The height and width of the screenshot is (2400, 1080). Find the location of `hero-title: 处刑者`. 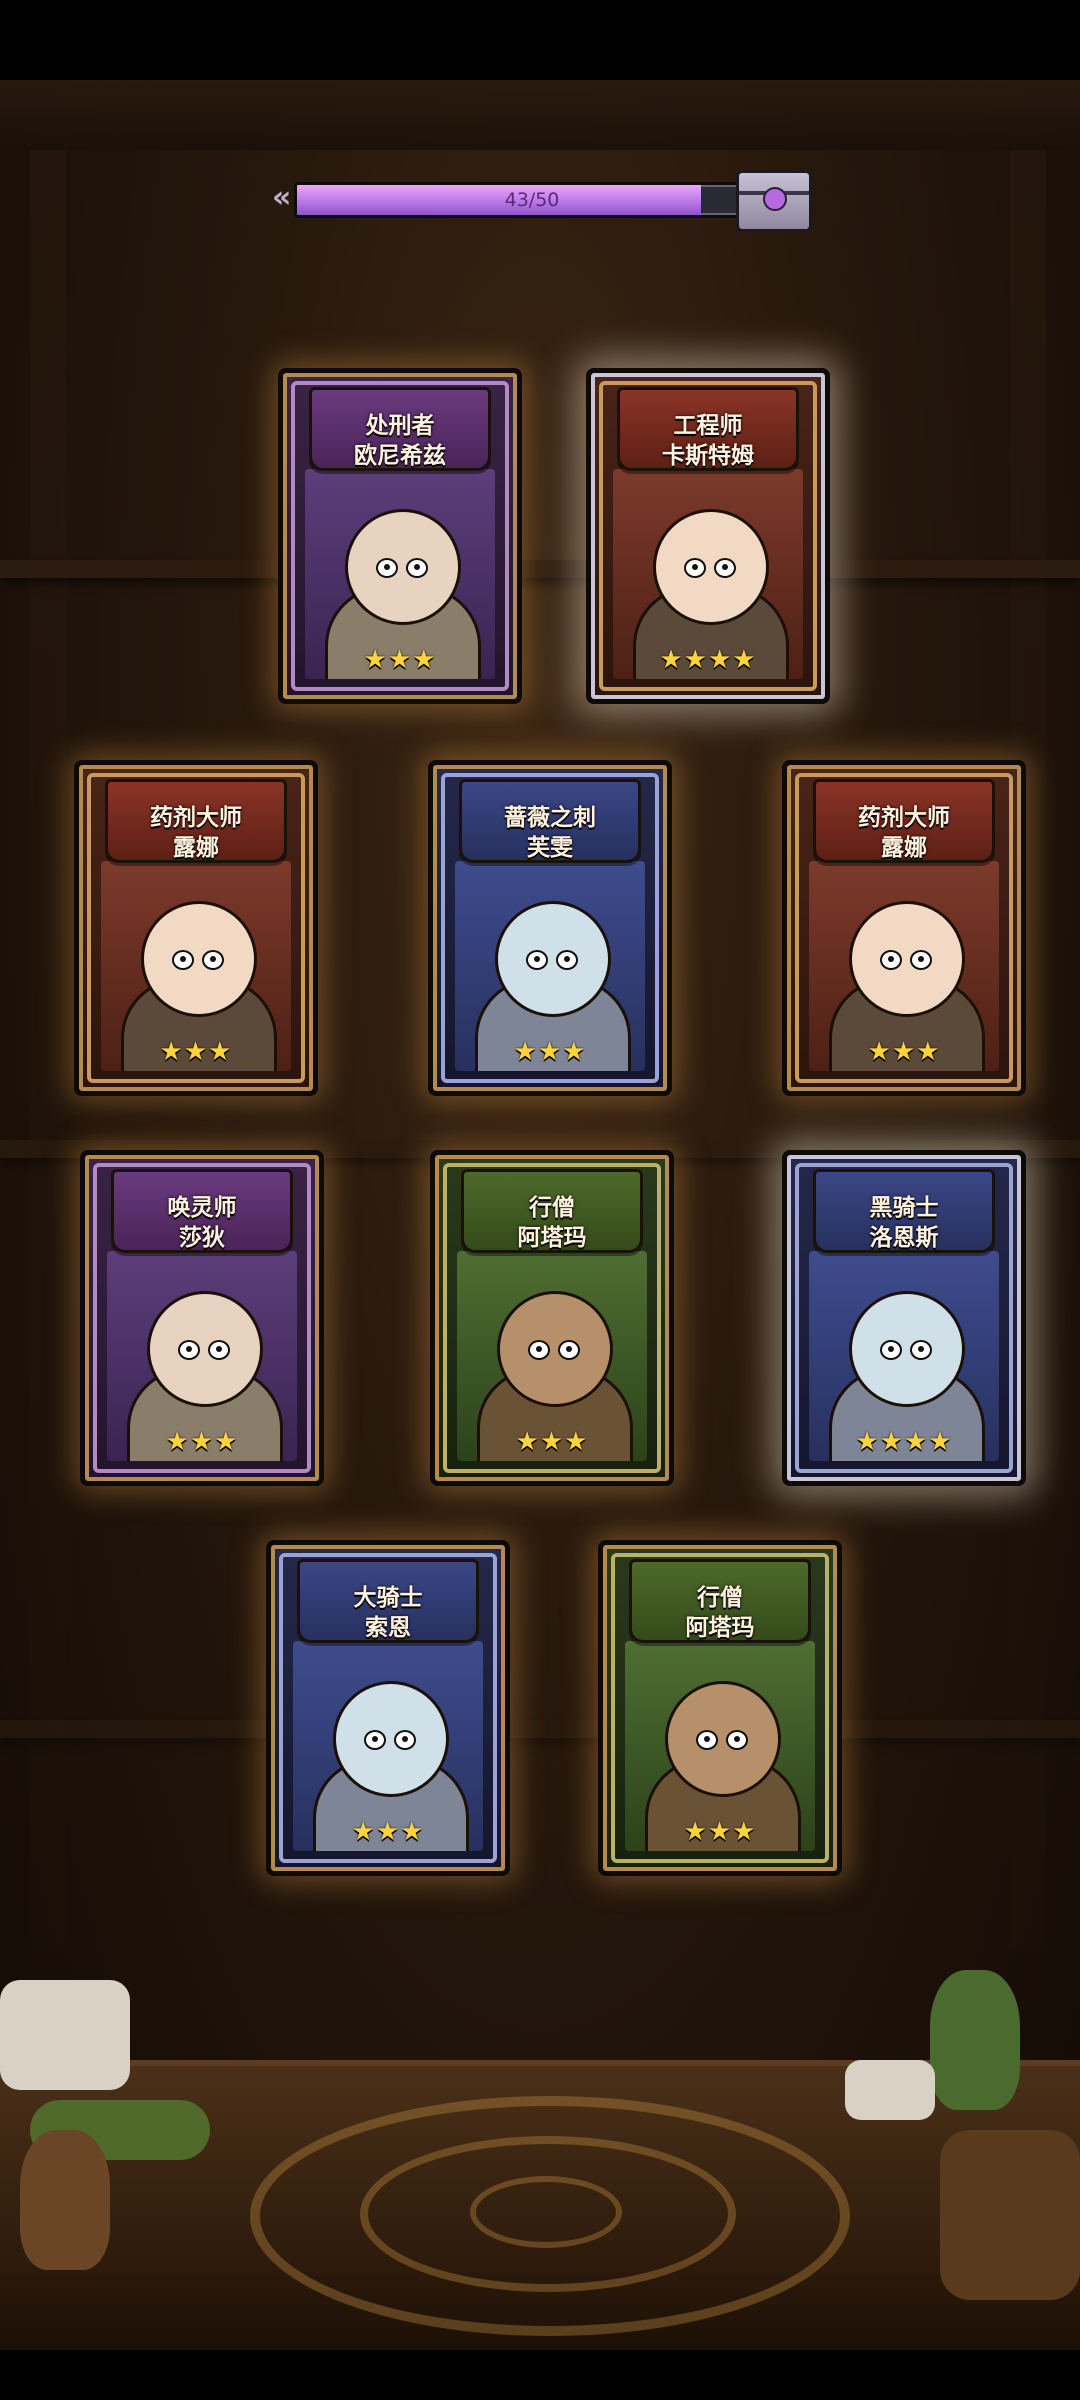

hero-title: 处刑者 is located at coordinates (400, 426).